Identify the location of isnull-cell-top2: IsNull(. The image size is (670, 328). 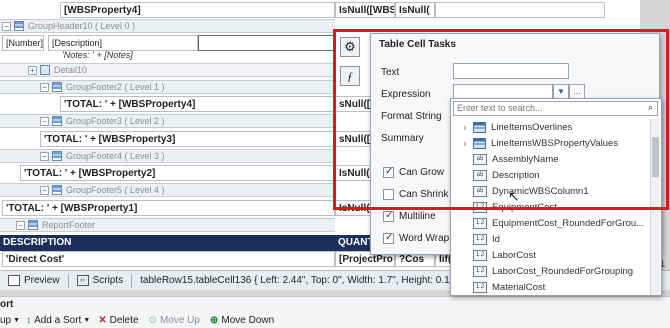
(415, 10).